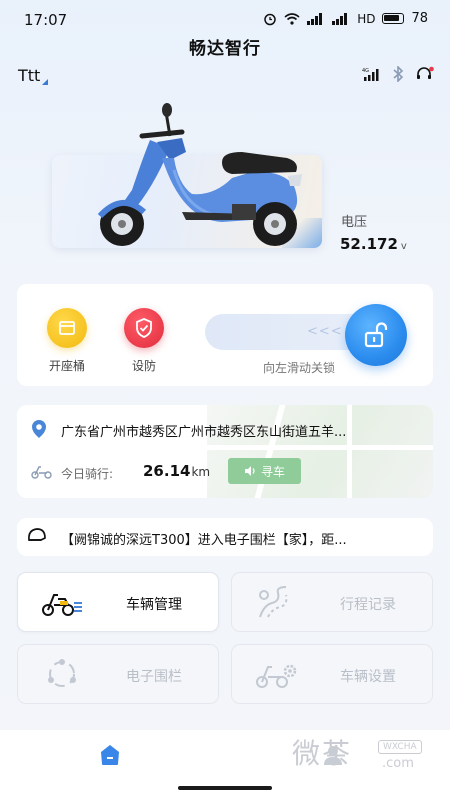  I want to click on battery-icon, so click(393, 18).